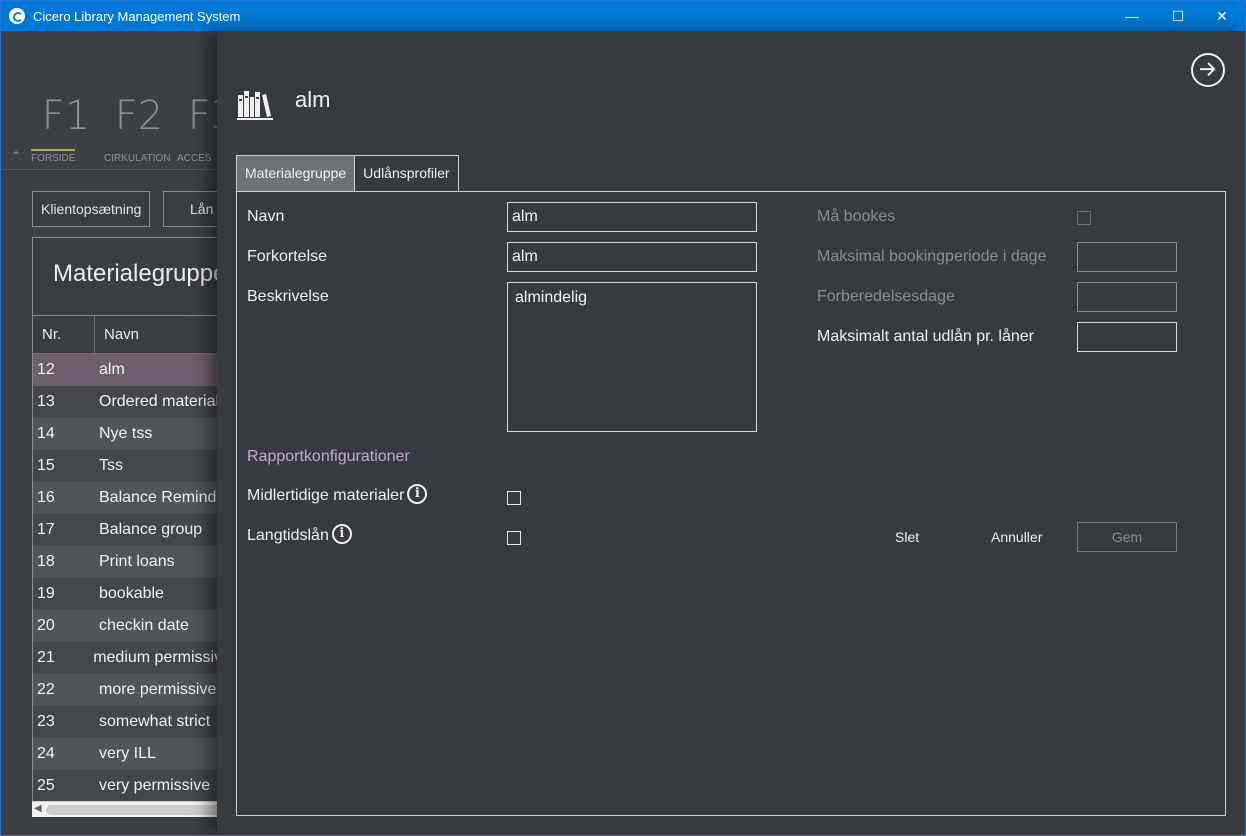 The image size is (1246, 836). Describe the element at coordinates (288, 296) in the screenshot. I see `beskrivelse-label: Beskrivelse` at that location.